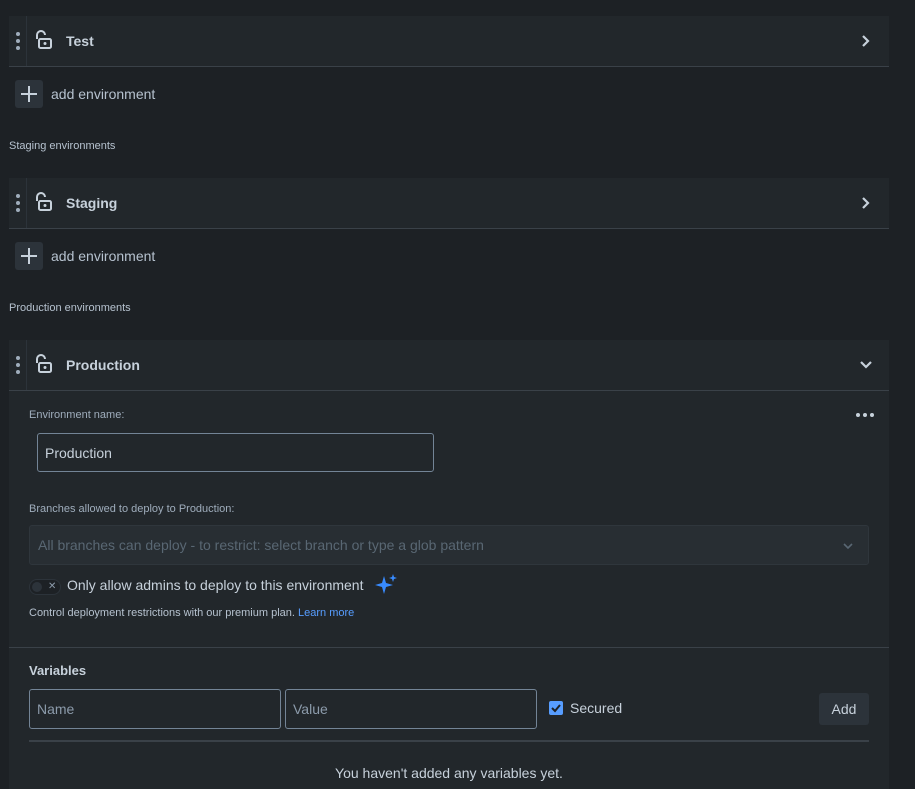  Describe the element at coordinates (92, 203) in the screenshot. I see `env-title: Staging` at that location.